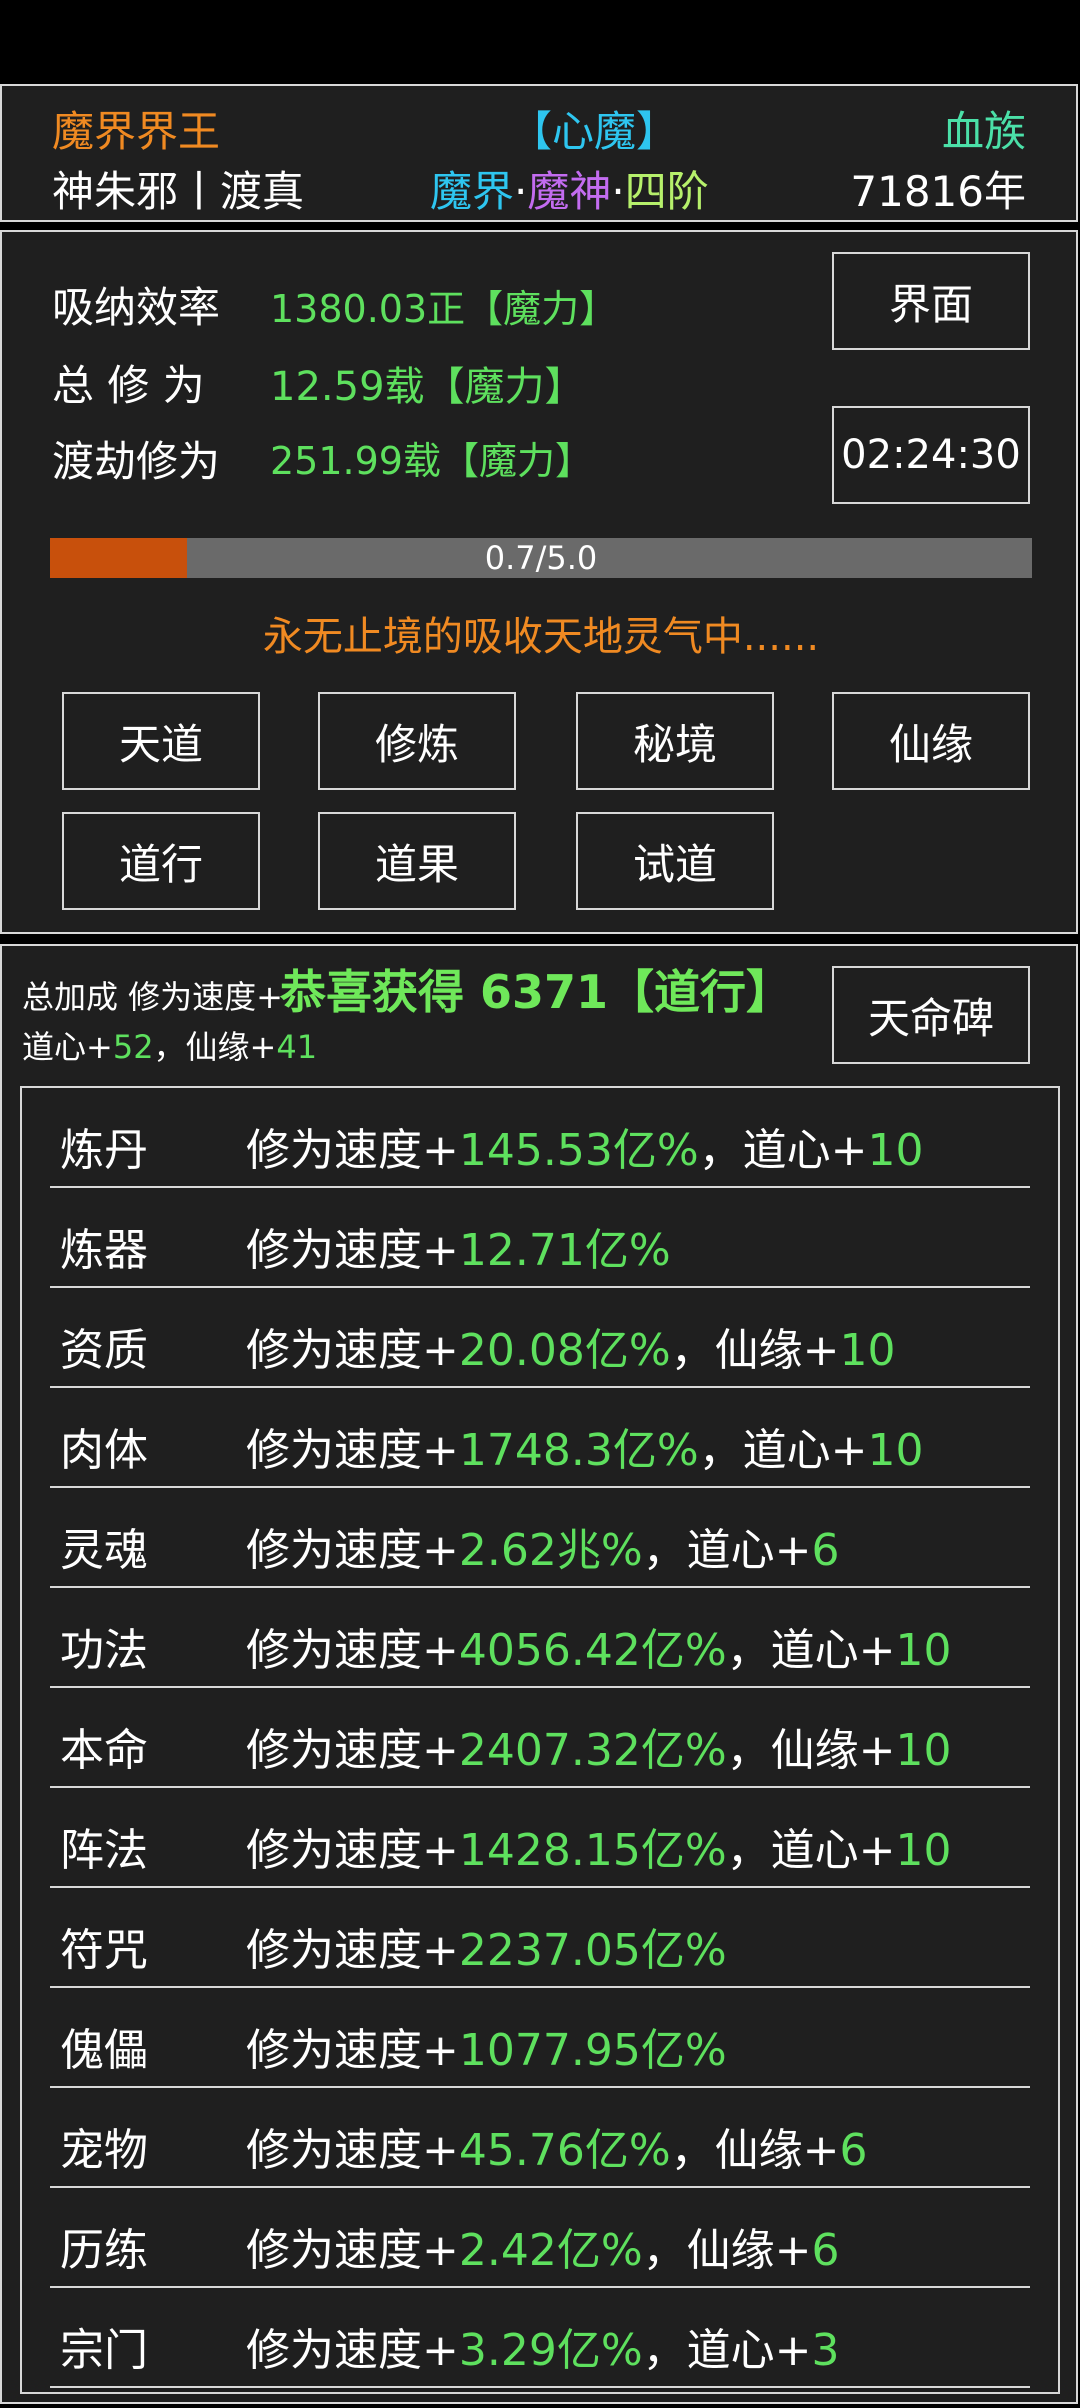  Describe the element at coordinates (931, 741) in the screenshot. I see `fate-button: 仙缘` at that location.